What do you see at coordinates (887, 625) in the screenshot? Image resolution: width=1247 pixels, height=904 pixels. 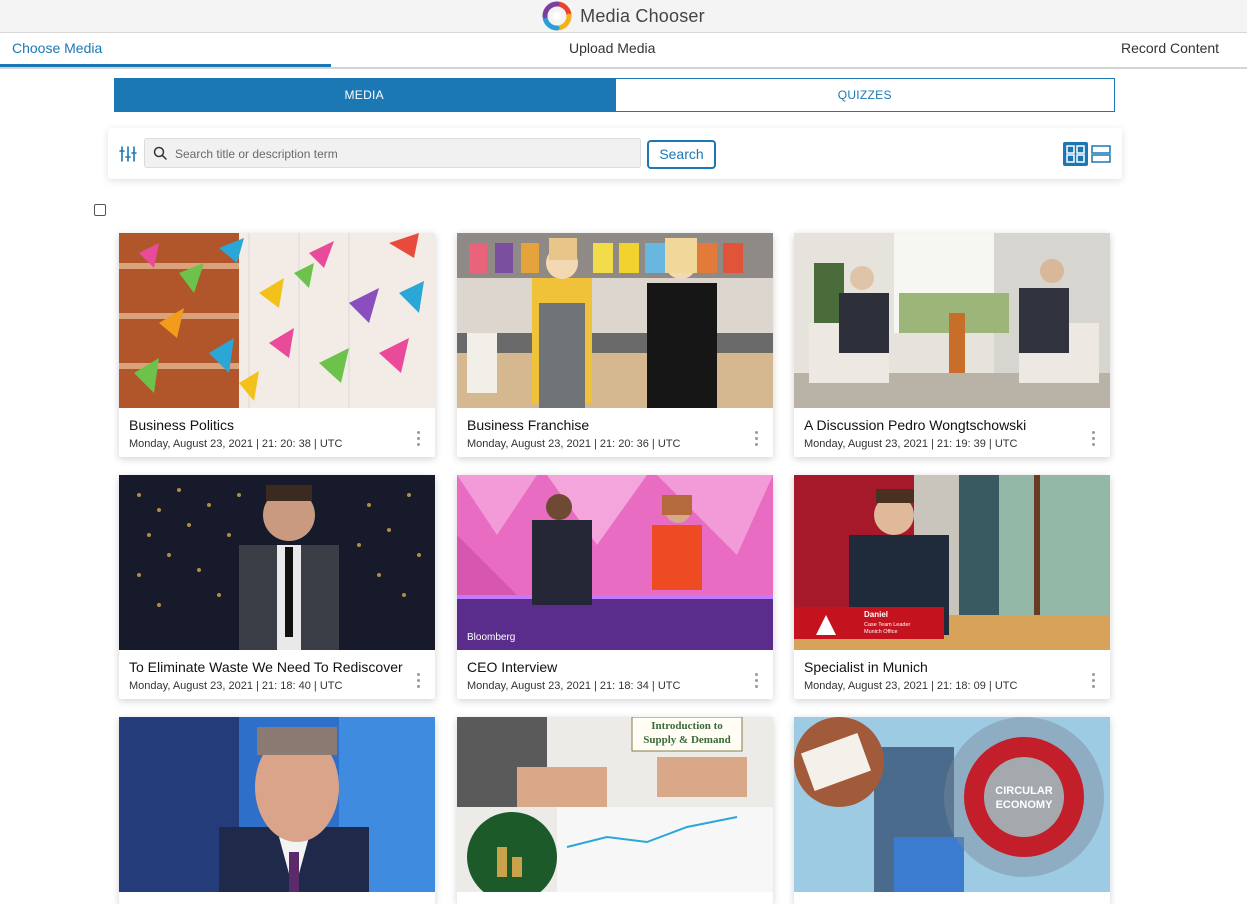 I see `name-tag-role: Case Team Leader` at bounding box center [887, 625].